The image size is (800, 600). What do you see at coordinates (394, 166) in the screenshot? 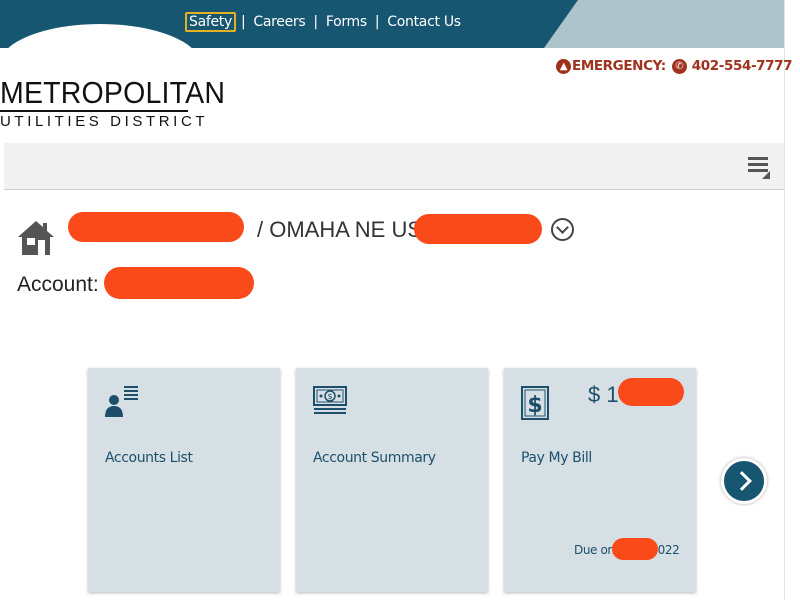
I see `menu-bar` at bounding box center [394, 166].